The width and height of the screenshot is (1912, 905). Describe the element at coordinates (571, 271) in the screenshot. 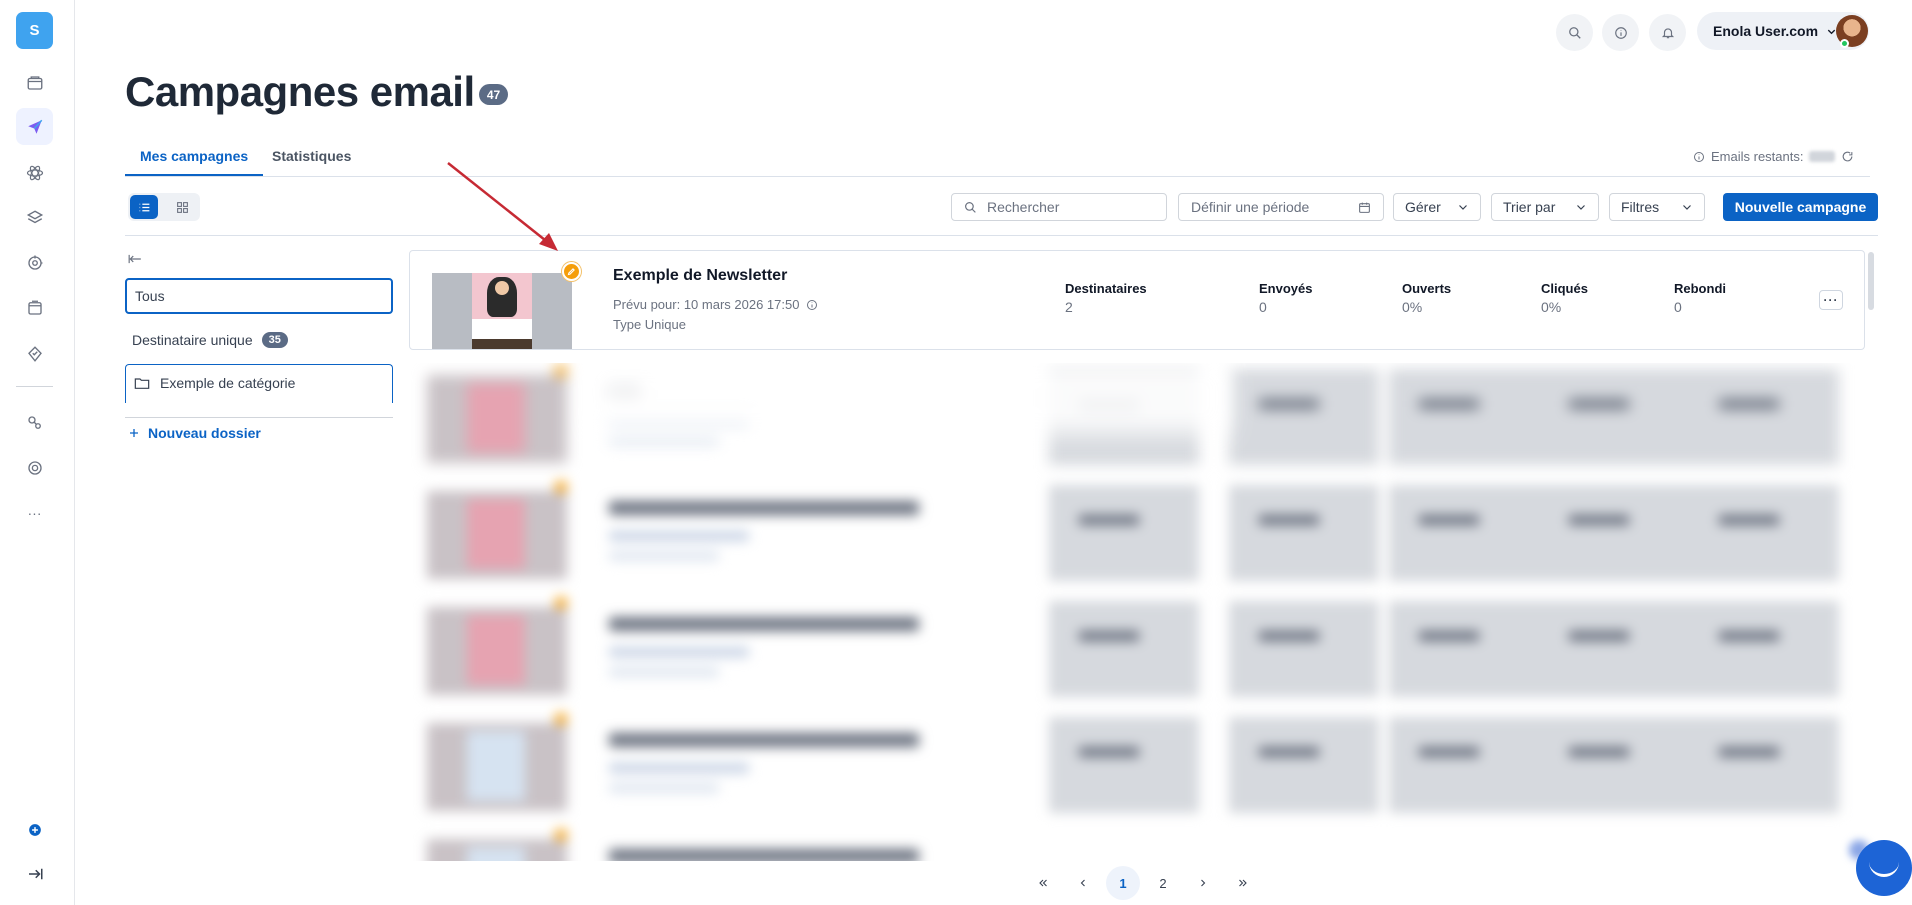

I see `edit-pencil-icon` at that location.